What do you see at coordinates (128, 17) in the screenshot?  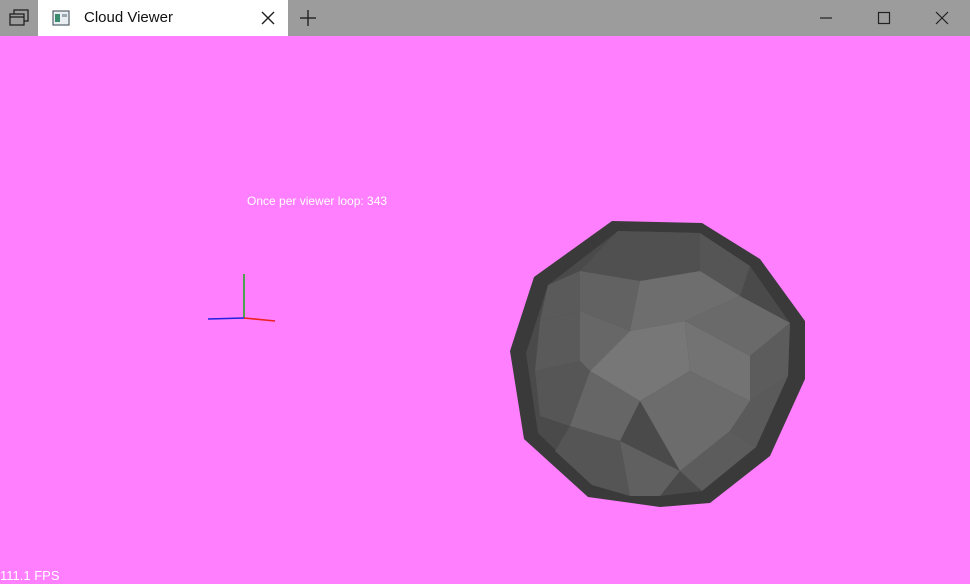 I see `tab-title: Cloud Viewer` at bounding box center [128, 17].